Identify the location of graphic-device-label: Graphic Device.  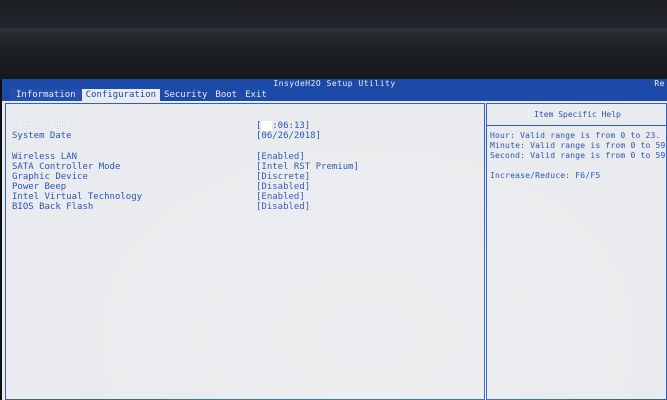
(50, 177).